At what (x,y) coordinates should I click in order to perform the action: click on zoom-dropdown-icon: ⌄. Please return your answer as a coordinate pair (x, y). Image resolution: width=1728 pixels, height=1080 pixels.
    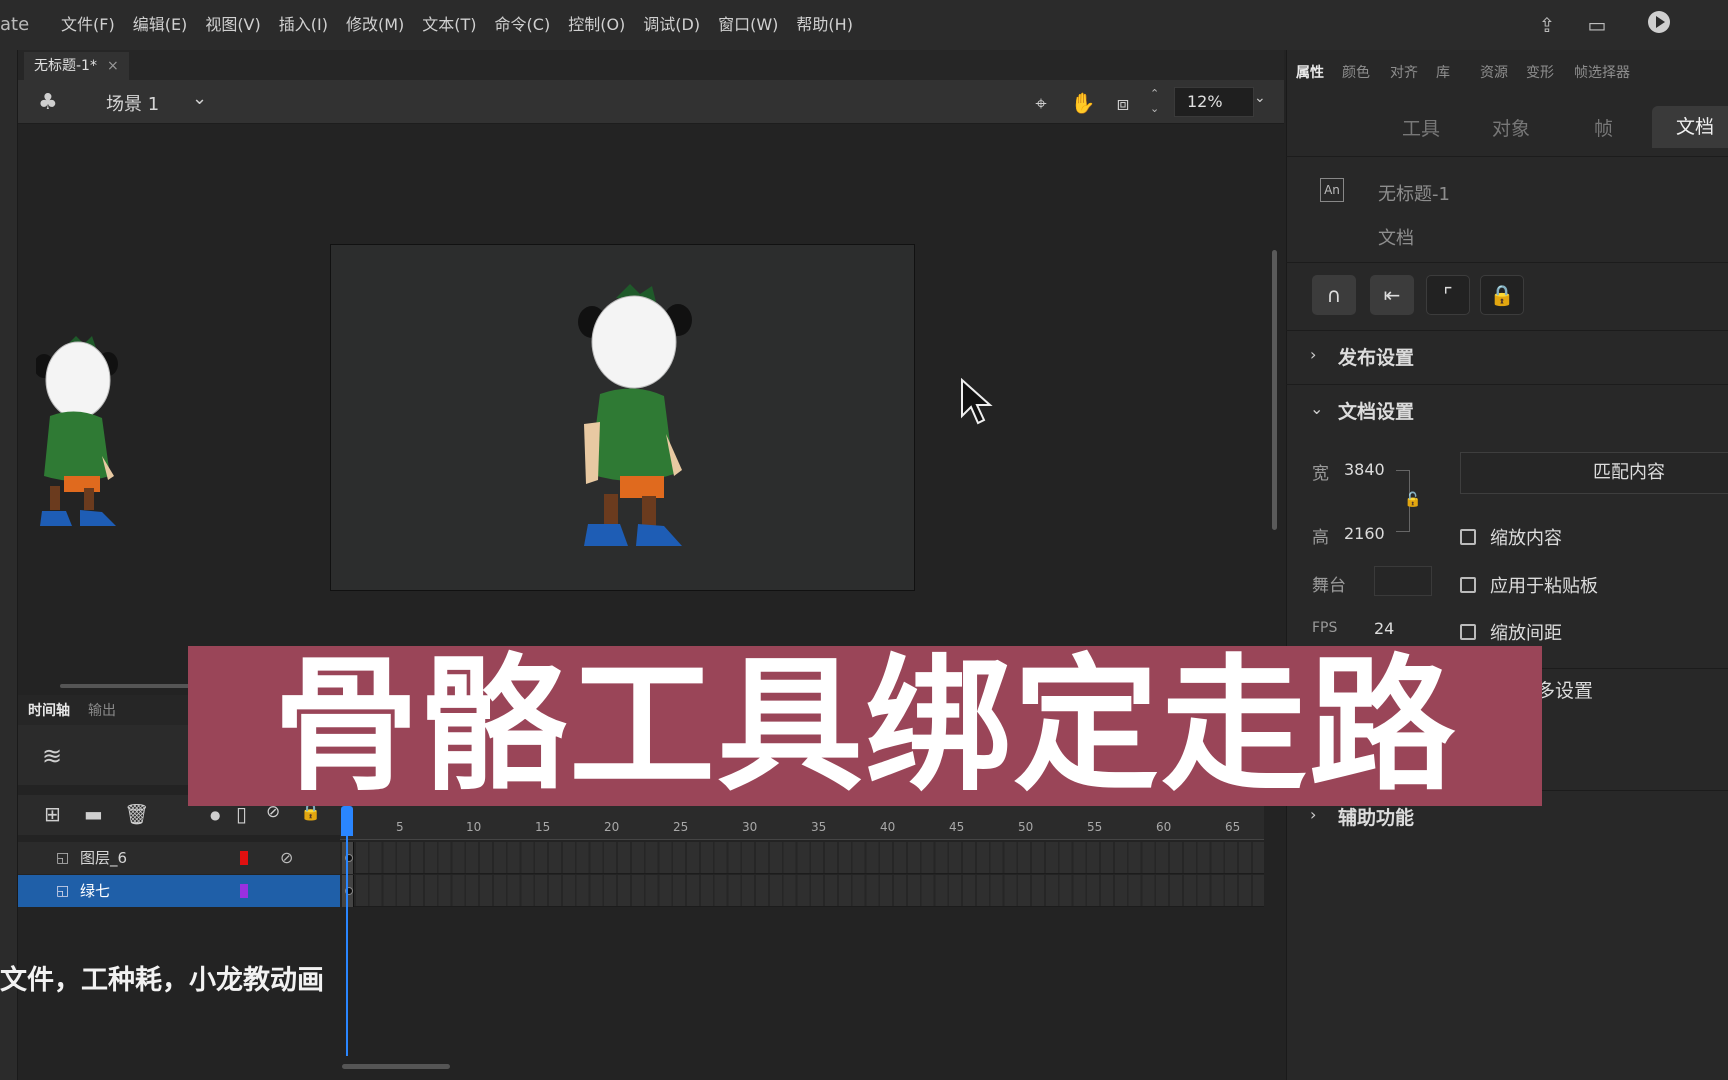
    Looking at the image, I should click on (1260, 98).